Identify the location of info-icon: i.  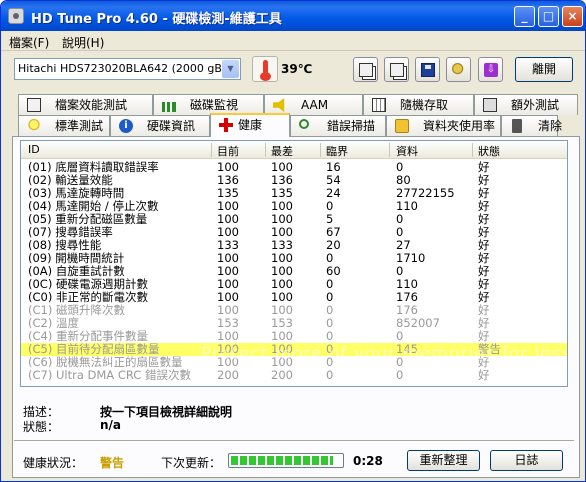
(126, 126).